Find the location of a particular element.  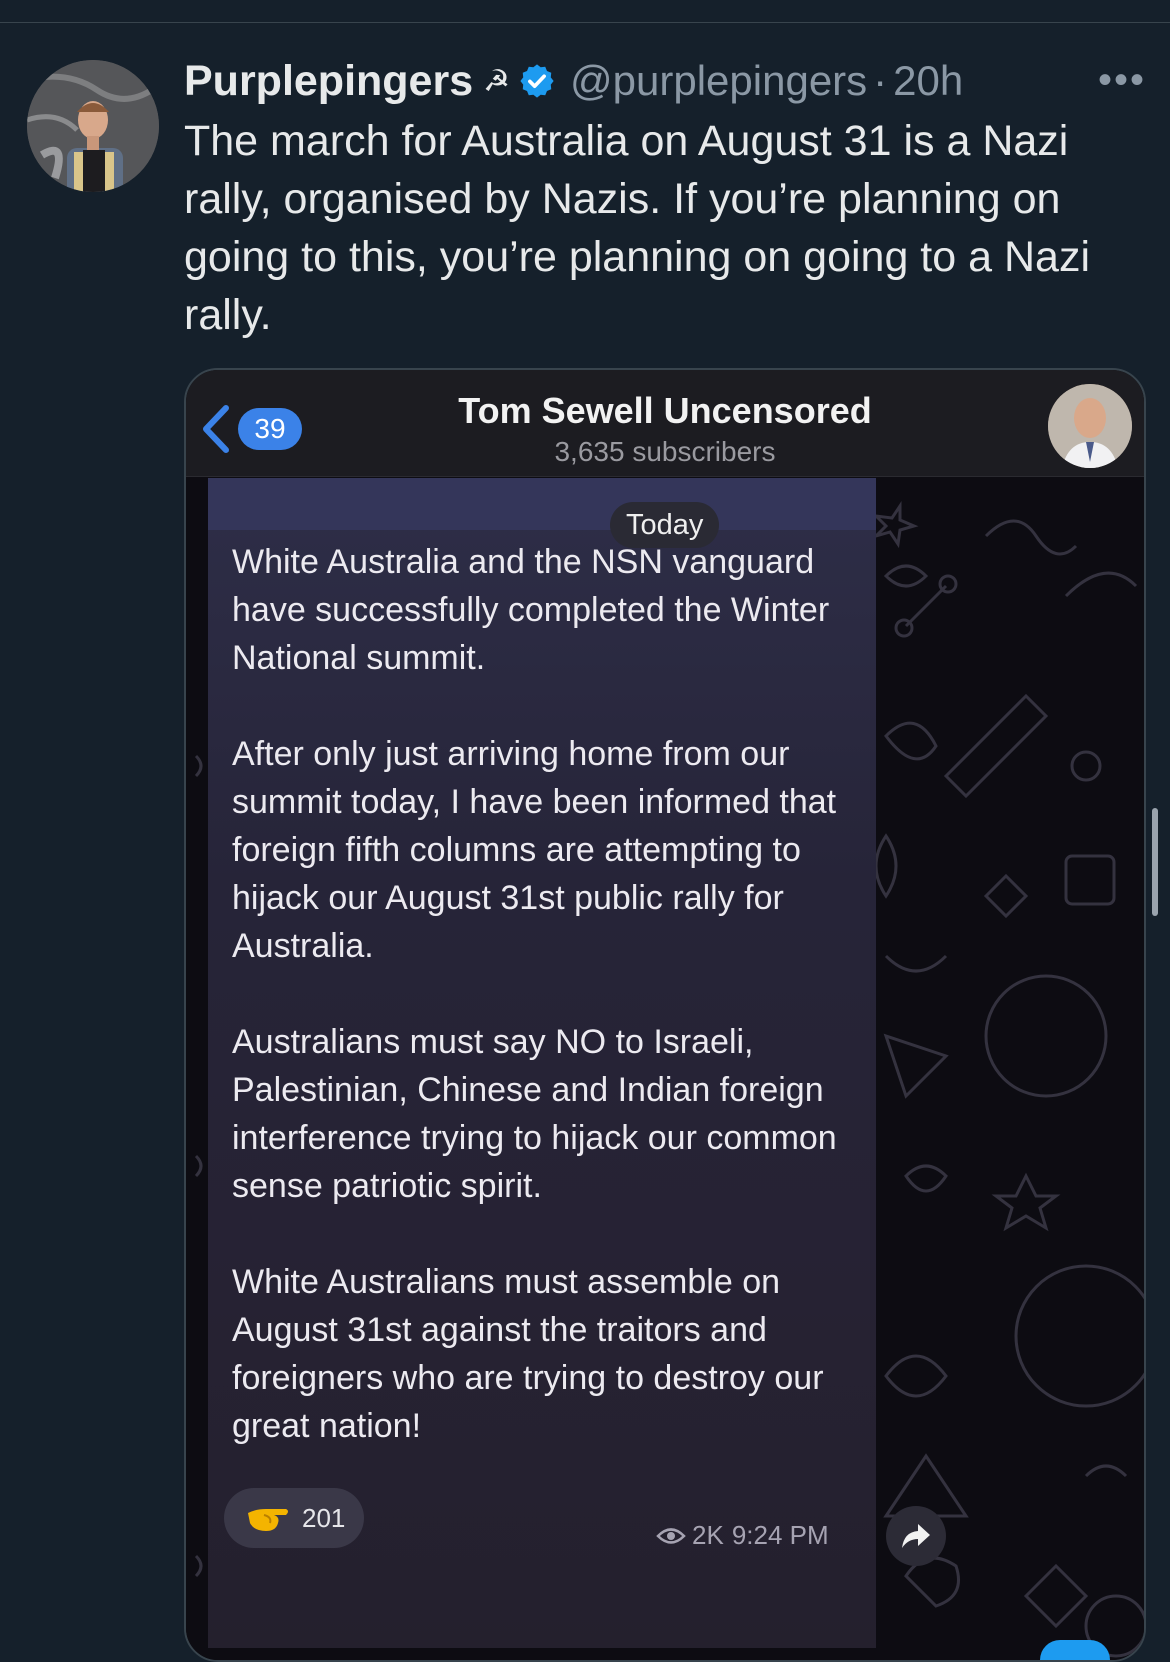

share-arrow-icon is located at coordinates (916, 1536).